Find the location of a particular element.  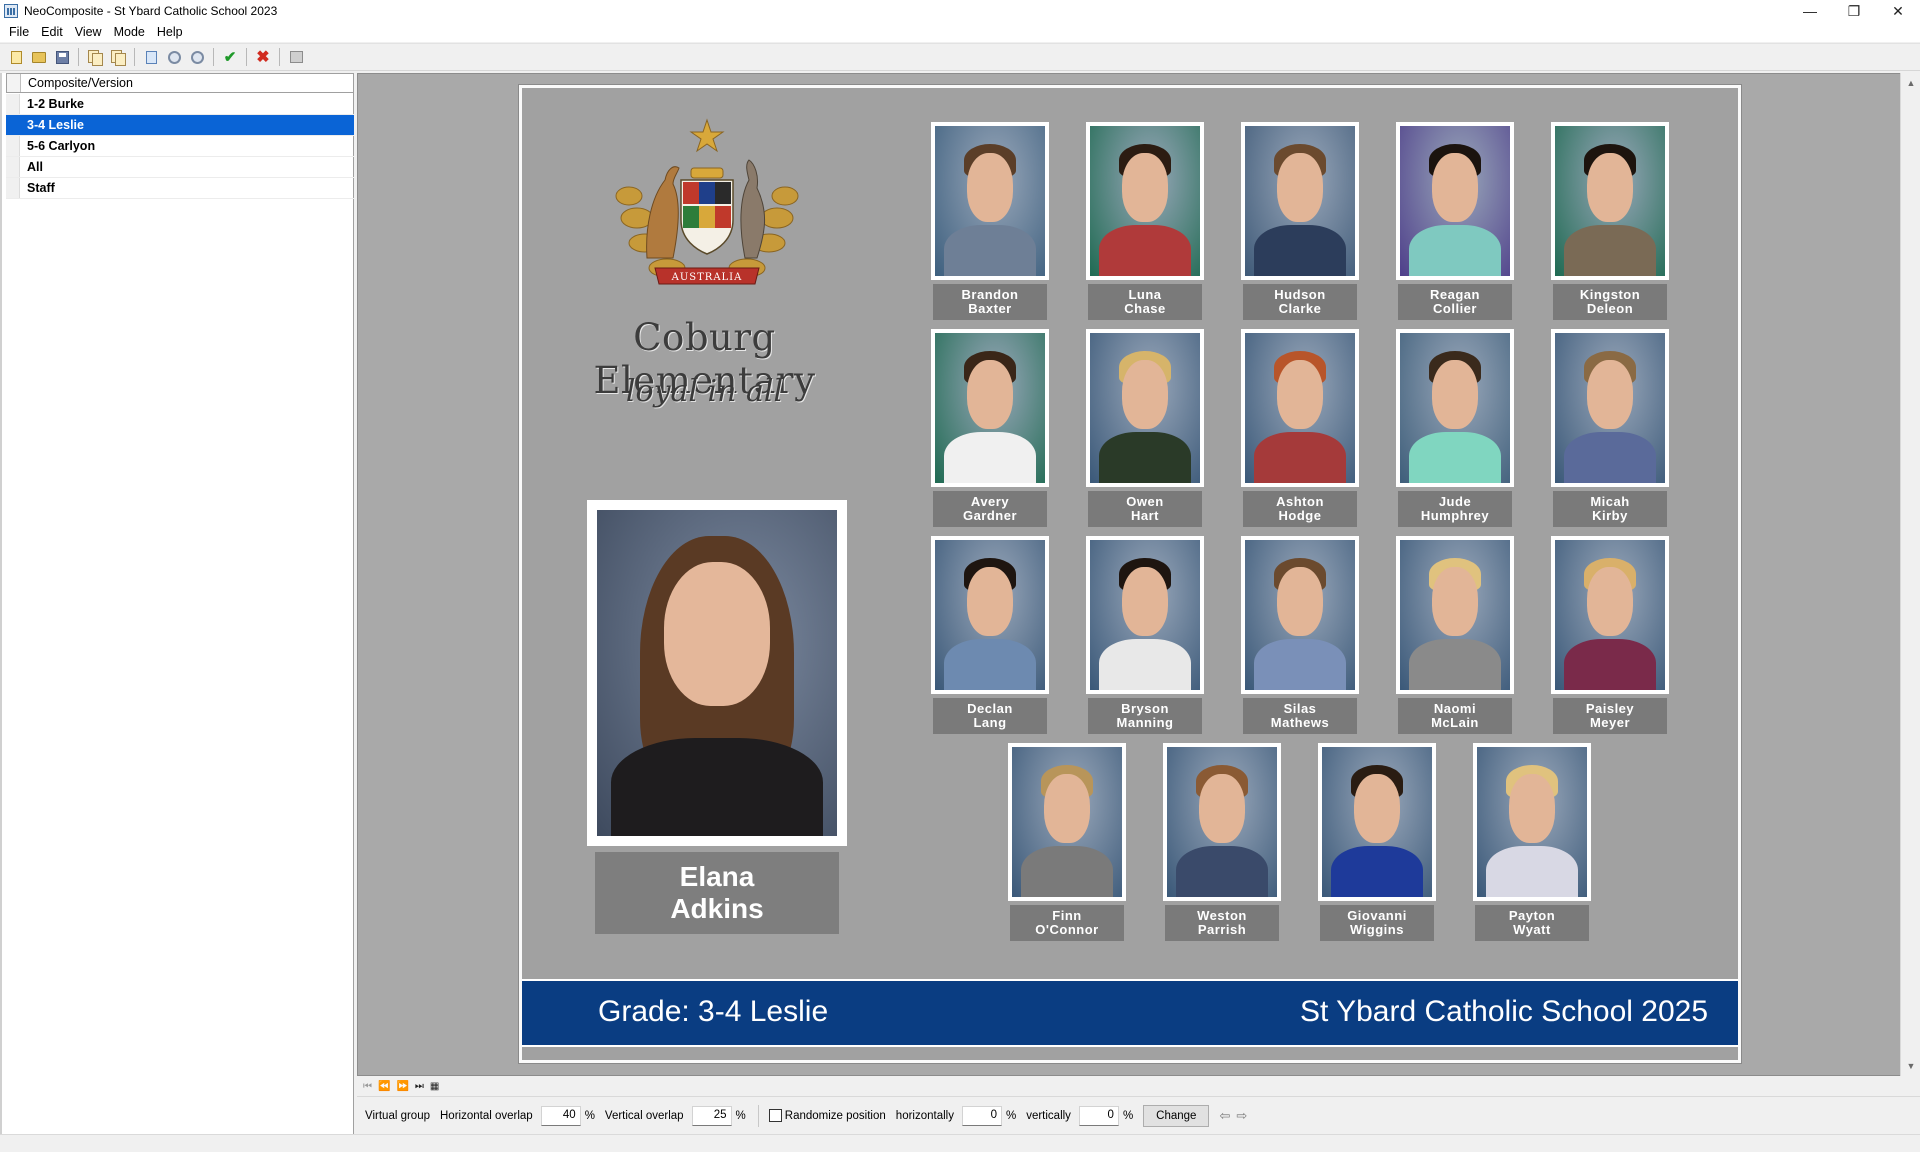

horizontally-input: 0 is located at coordinates (981, 1115).